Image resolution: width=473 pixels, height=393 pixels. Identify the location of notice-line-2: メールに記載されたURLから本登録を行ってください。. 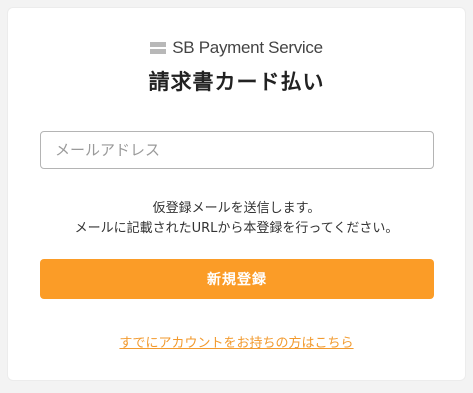
(236, 228).